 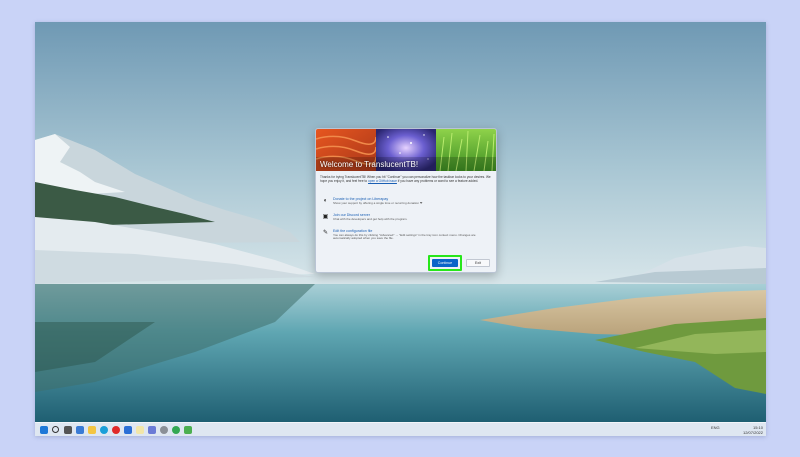 I want to click on taskbar: ENG 15:10 12/07/2022, so click(x=400, y=429).